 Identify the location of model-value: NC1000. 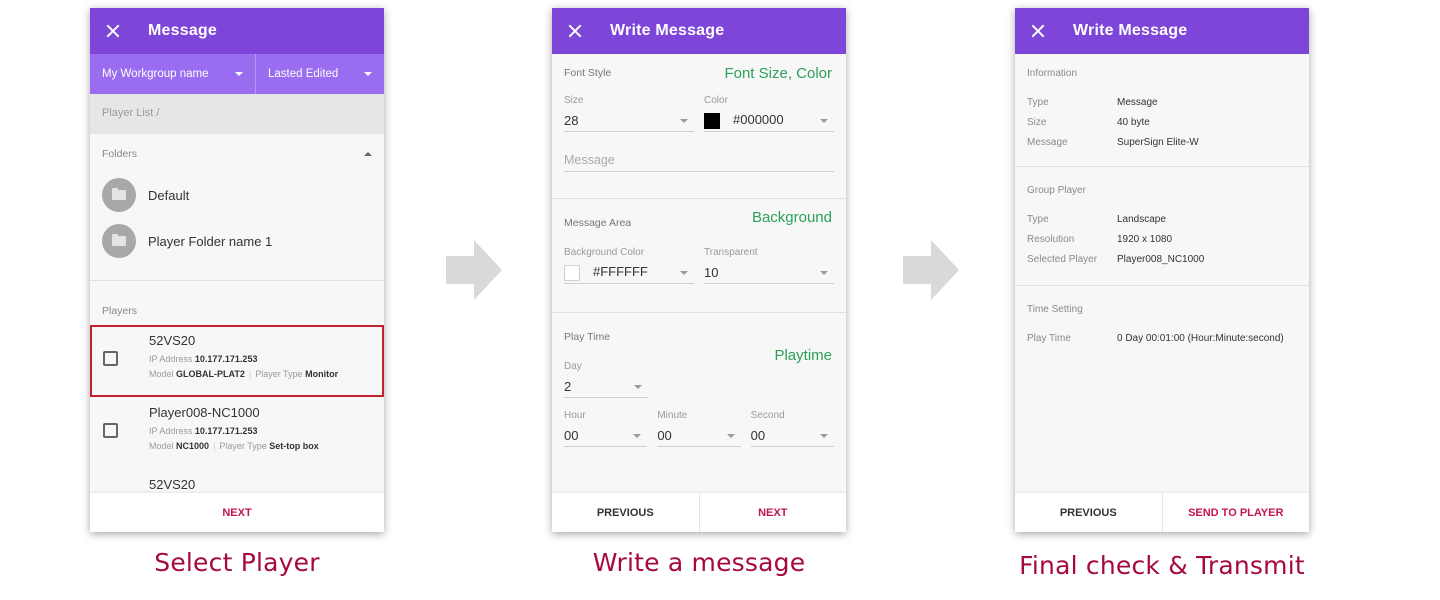
(193, 446).